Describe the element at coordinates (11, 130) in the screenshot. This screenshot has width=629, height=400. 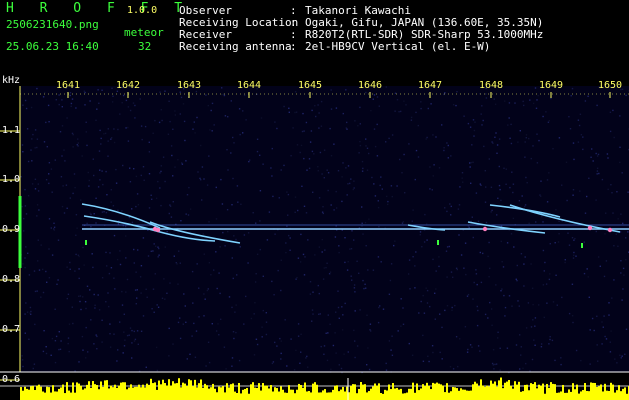
I see `frequency-tick-label: 1.1` at that location.